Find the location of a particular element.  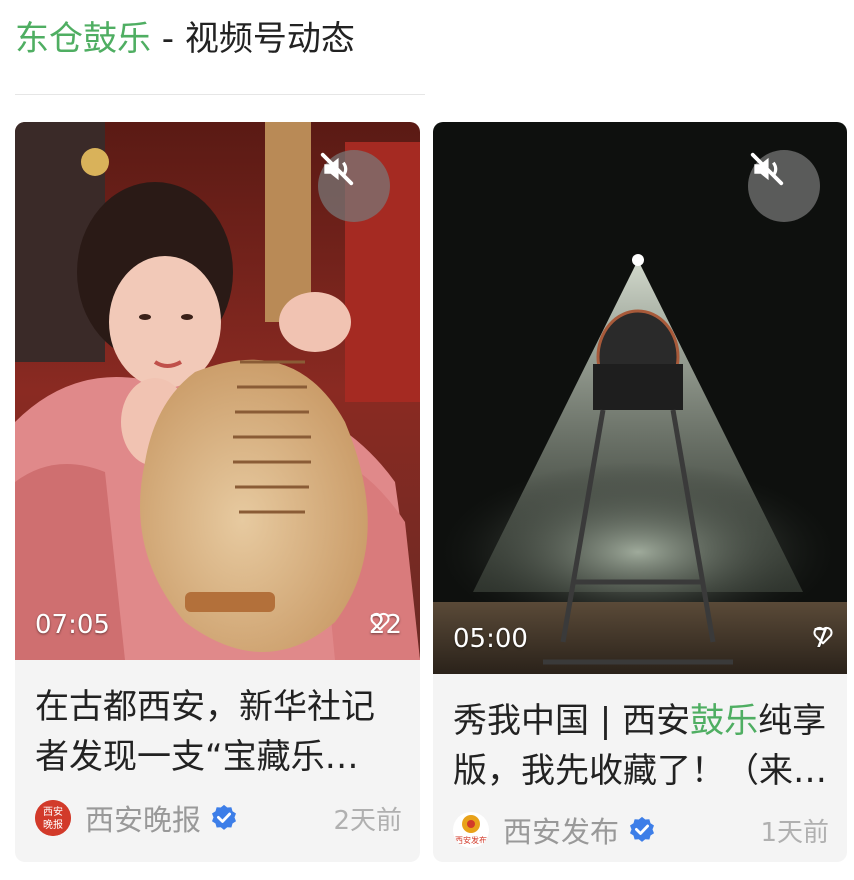

post-time: 2天前 is located at coordinates (367, 820).